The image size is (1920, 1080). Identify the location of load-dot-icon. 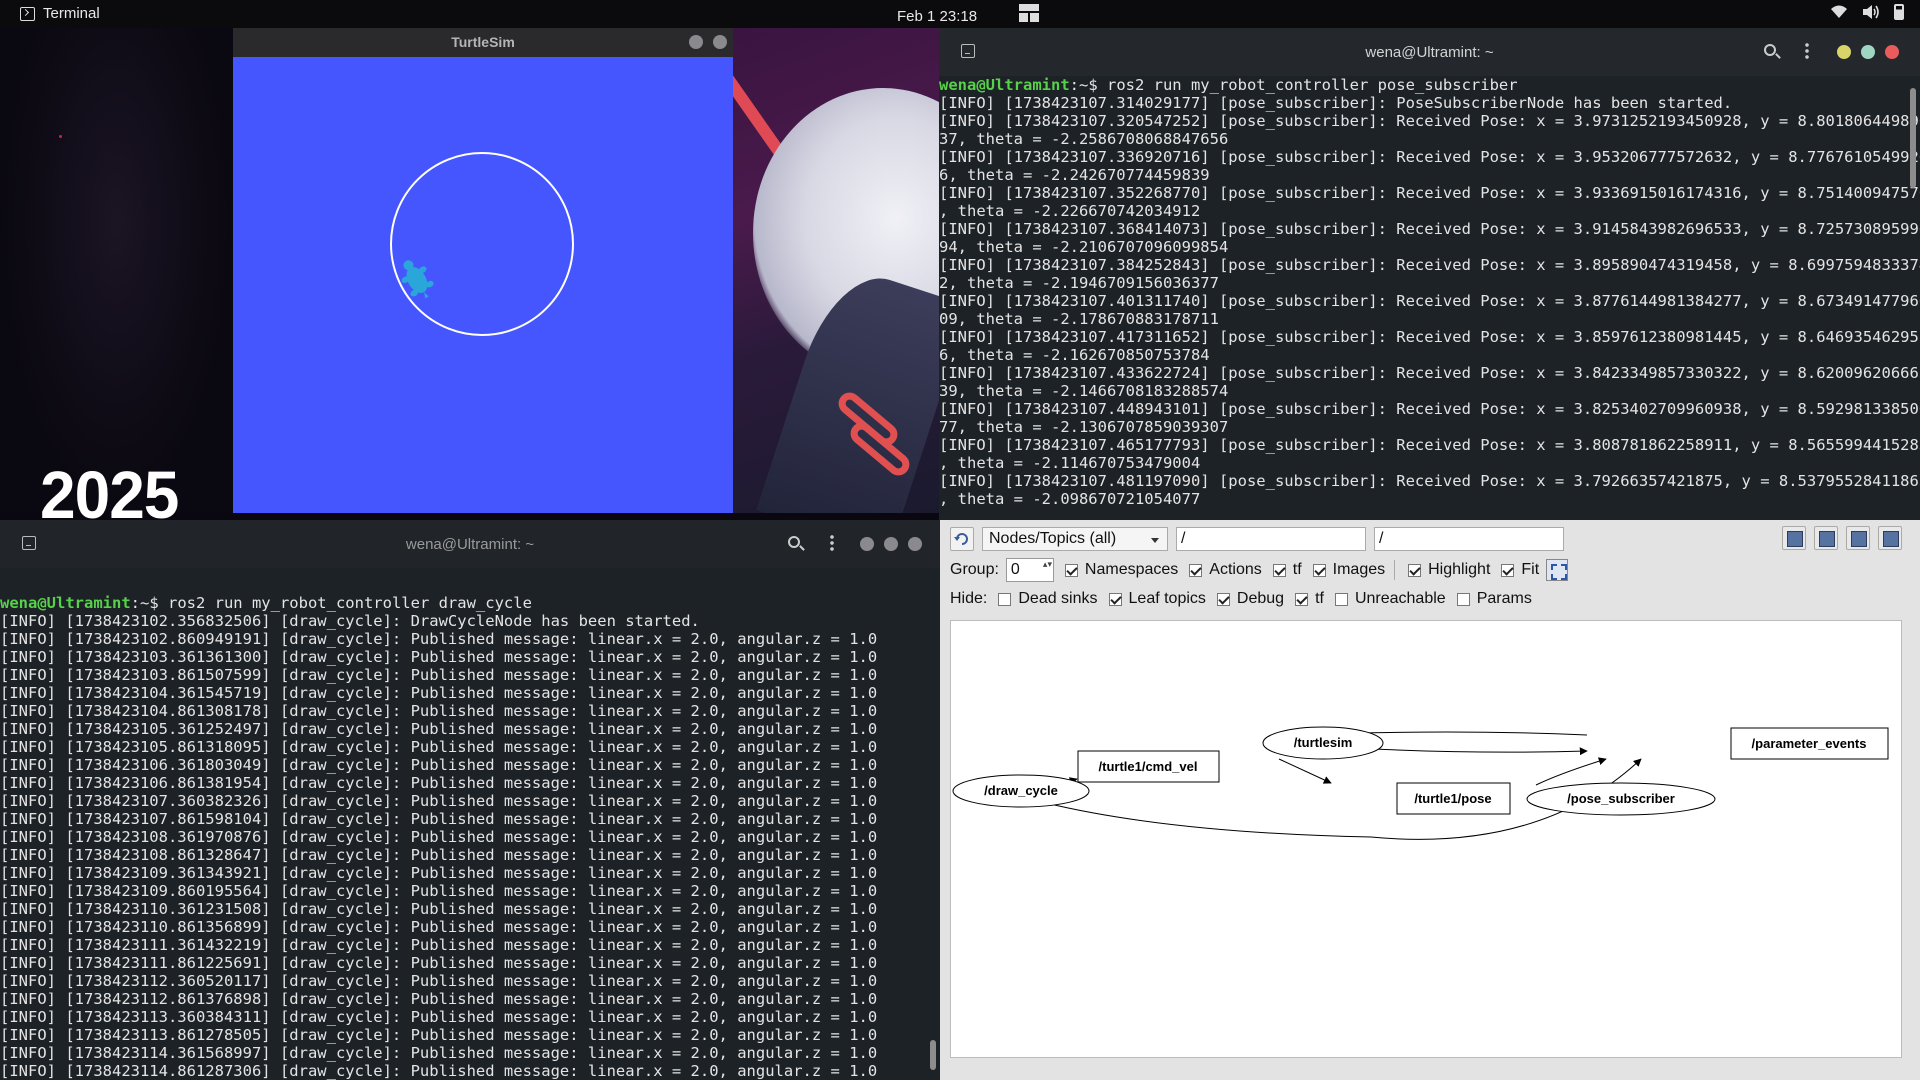
(1794, 538).